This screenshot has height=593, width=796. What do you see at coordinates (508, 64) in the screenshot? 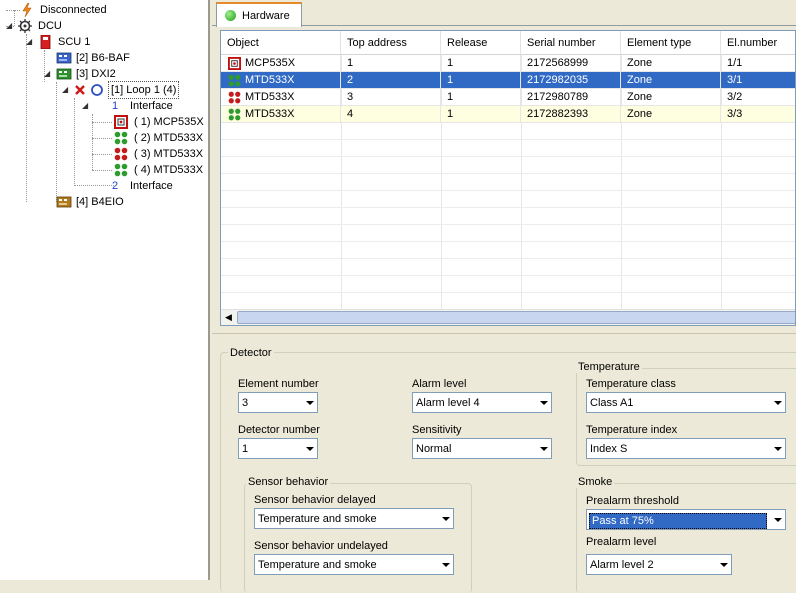
I see `table-row: MCP535X 1 1 2172568999 Zone 1/1` at bounding box center [508, 64].